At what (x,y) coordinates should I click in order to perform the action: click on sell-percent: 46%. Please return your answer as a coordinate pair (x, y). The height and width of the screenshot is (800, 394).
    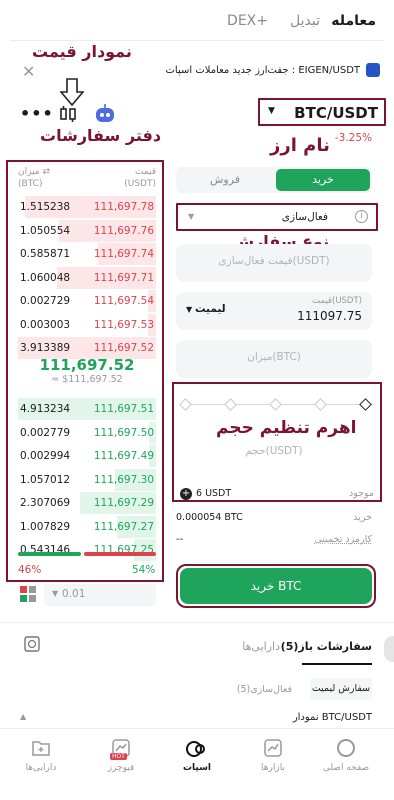
    Looking at the image, I should click on (30, 570).